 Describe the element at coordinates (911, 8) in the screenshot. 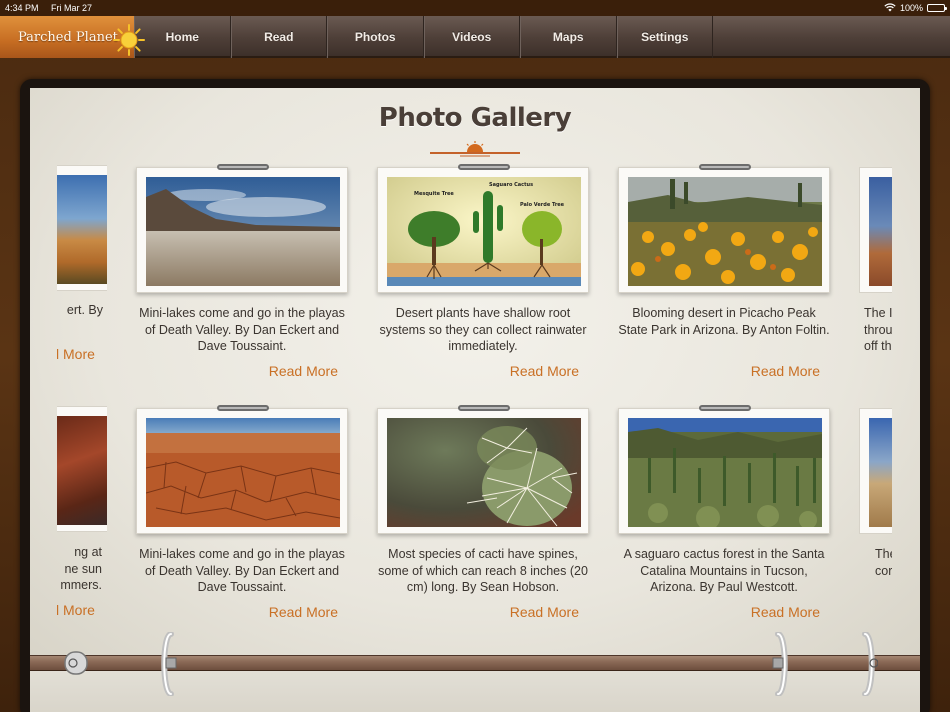

I see `battery-percent: 100%` at that location.